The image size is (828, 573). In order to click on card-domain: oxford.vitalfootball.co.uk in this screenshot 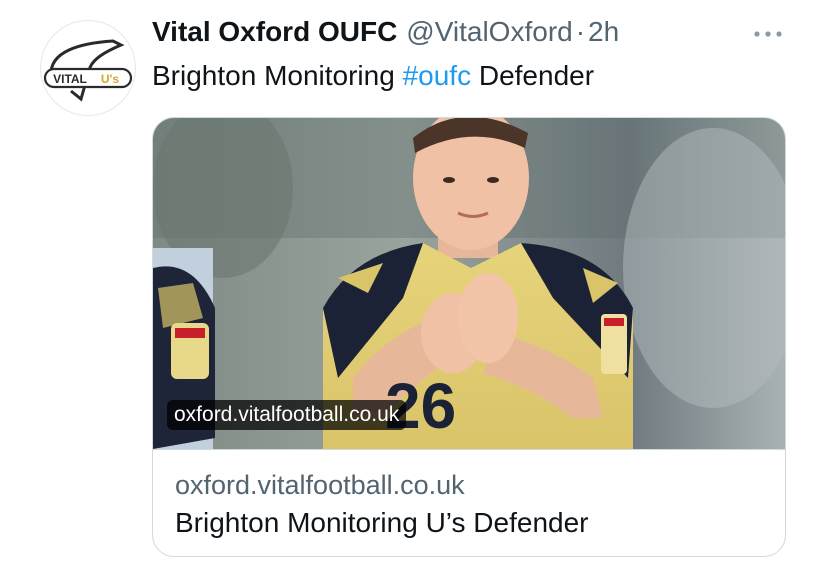, I will do `click(320, 485)`.